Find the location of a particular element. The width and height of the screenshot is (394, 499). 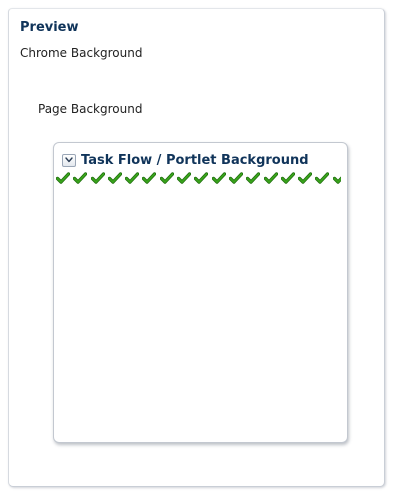

checkmark-row is located at coordinates (198, 179).